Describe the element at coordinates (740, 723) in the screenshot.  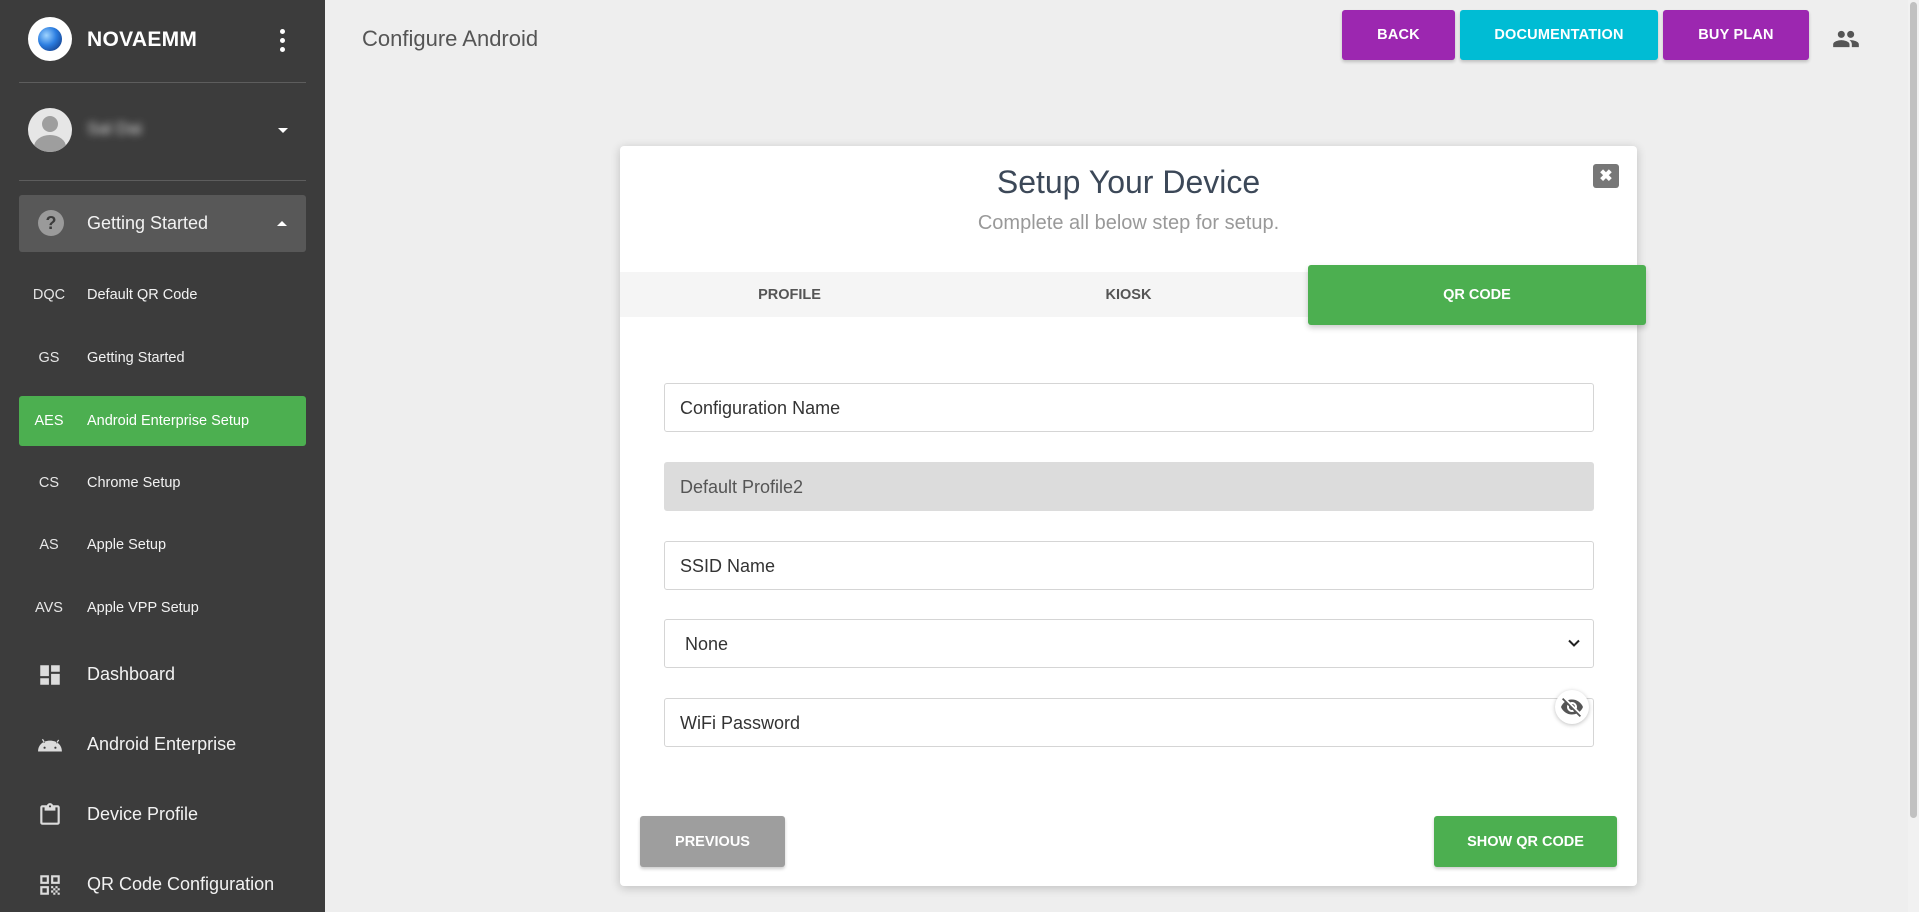
I see `wifi-password-value: WiFi Password` at that location.